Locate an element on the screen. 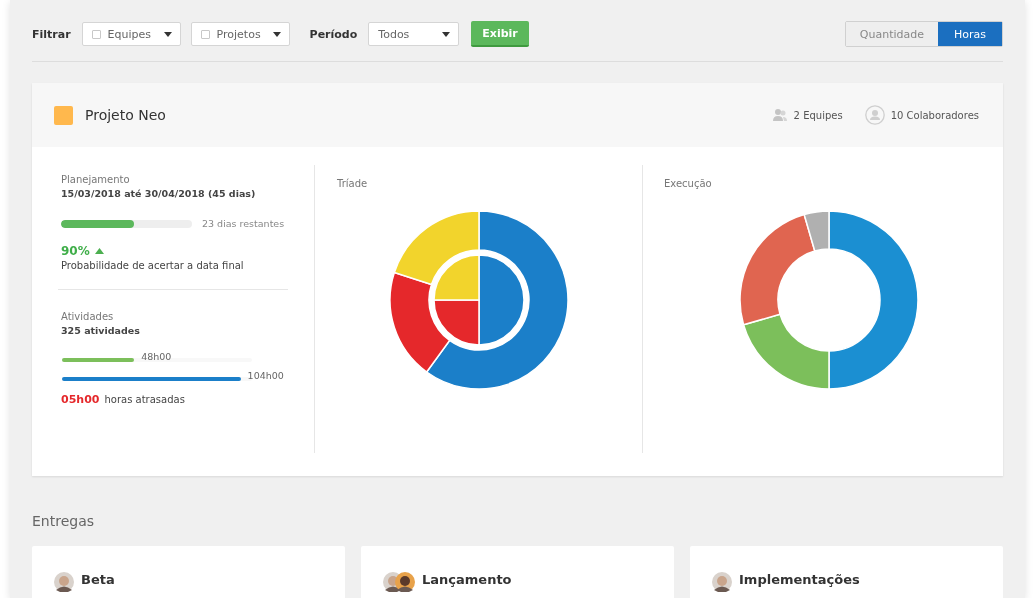  delivery-card: Lançamento is located at coordinates (517, 572).